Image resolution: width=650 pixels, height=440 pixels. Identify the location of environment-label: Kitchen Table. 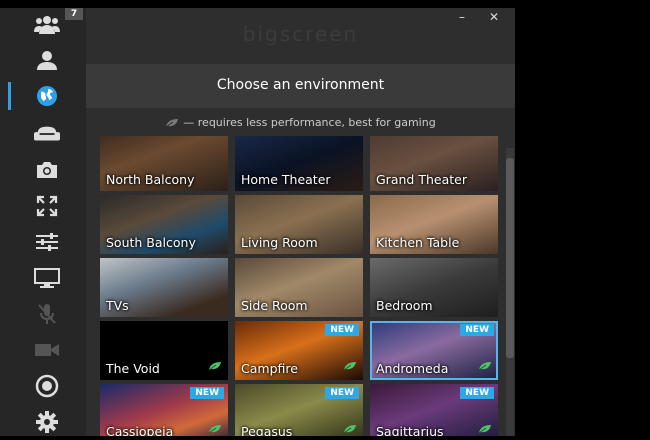
(418, 242).